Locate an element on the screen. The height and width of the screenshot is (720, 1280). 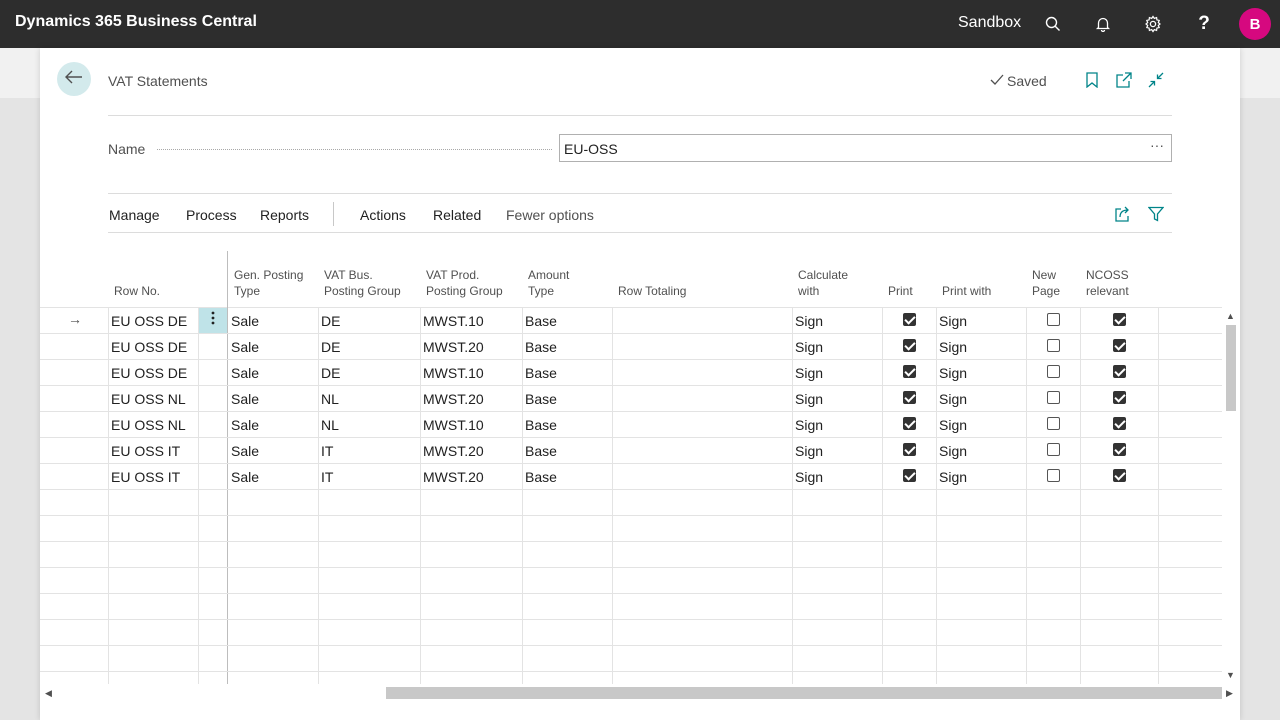
app-title: Dynamics 365 Business Central is located at coordinates (136, 22).